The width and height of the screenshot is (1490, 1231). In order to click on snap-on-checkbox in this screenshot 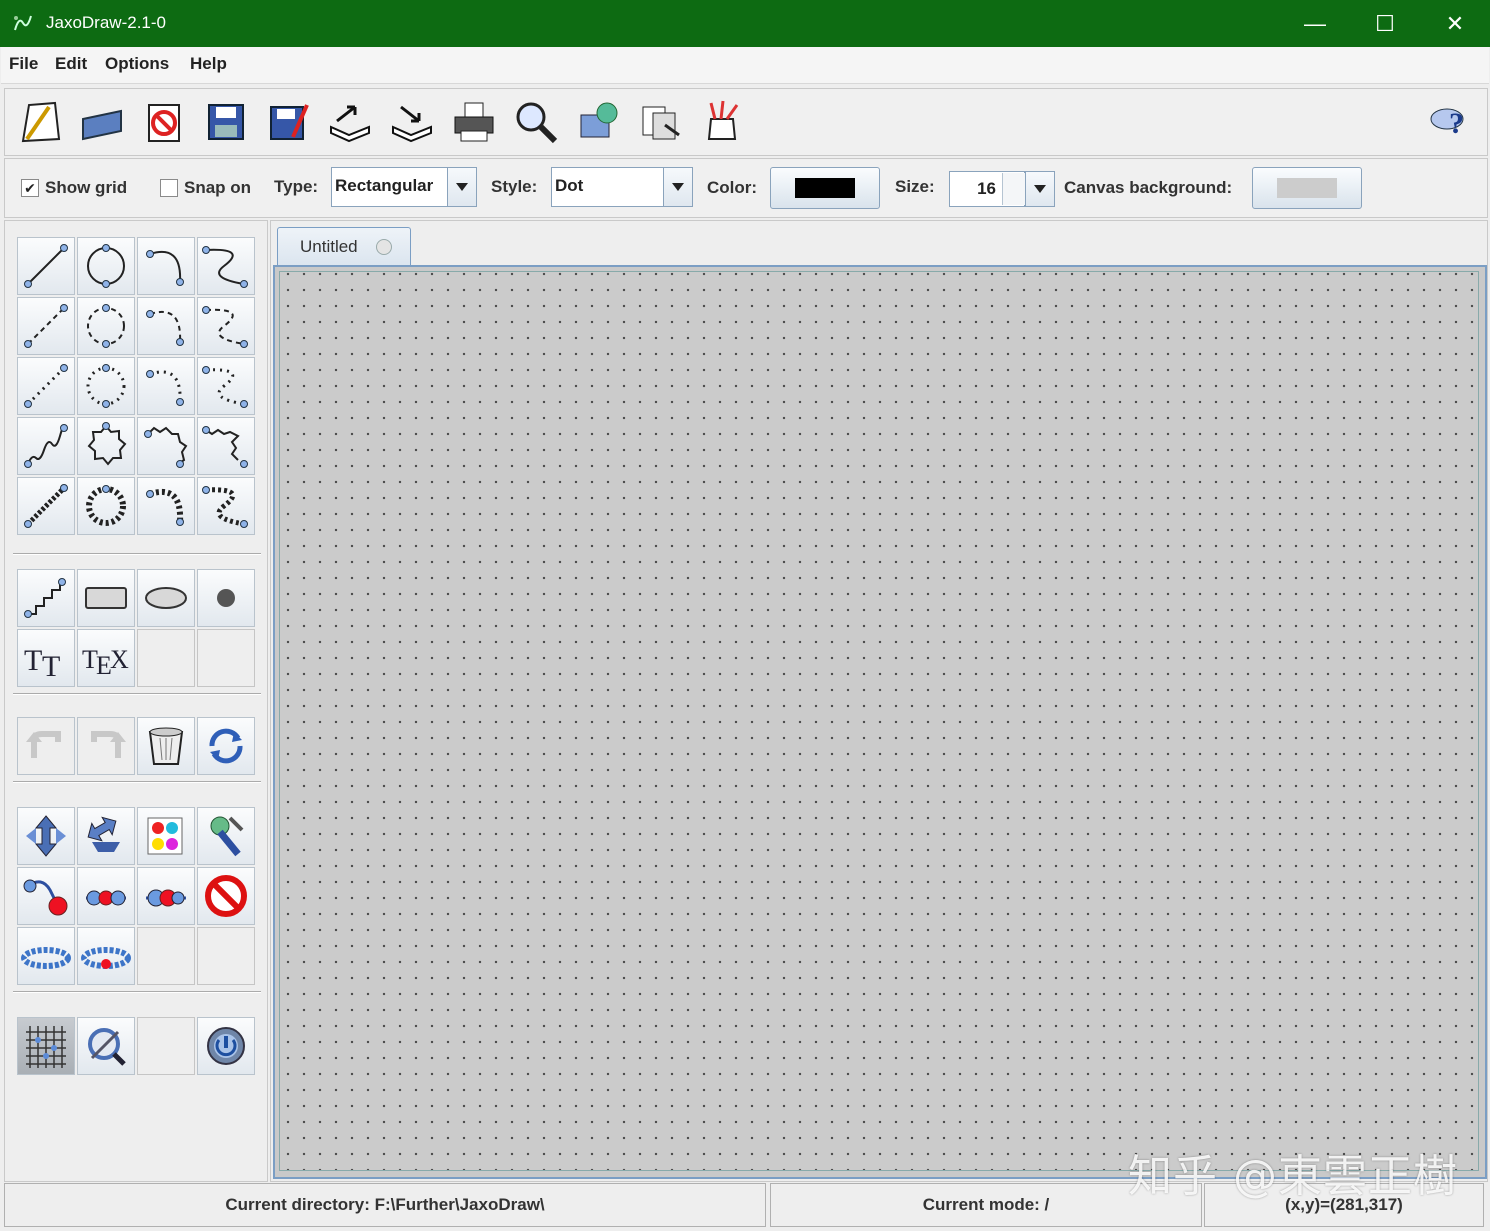, I will do `click(169, 188)`.